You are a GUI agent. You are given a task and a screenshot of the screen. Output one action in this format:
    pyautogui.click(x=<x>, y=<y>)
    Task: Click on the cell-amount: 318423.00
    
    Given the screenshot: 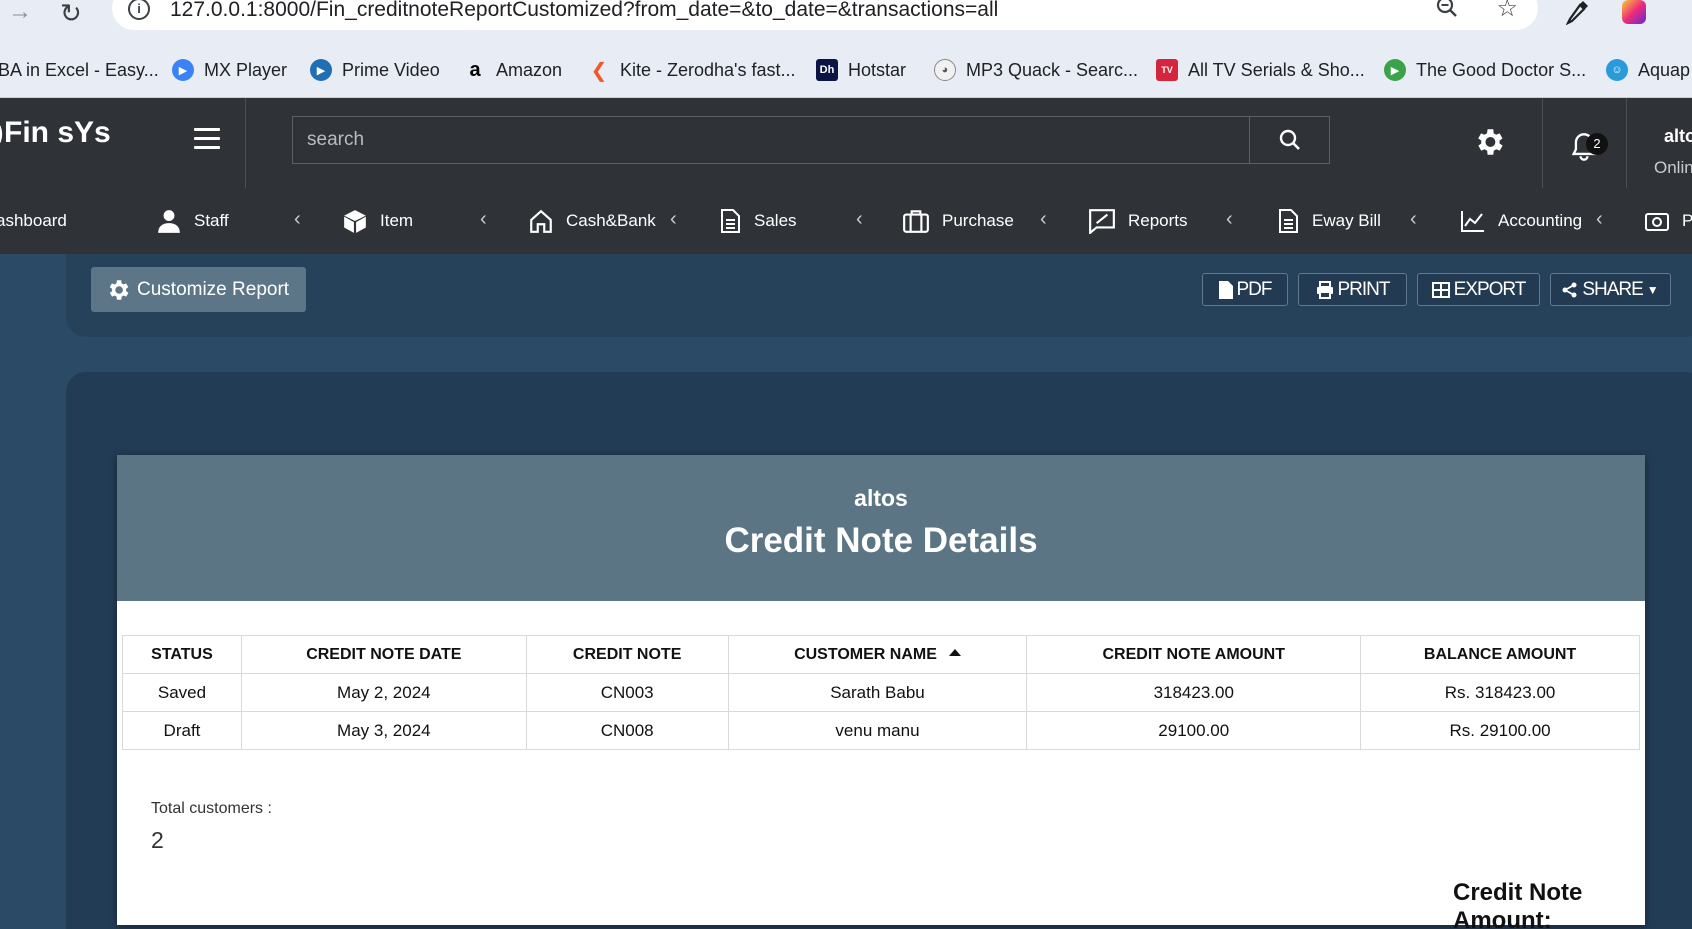 What is the action you would take?
    pyautogui.click(x=1194, y=692)
    